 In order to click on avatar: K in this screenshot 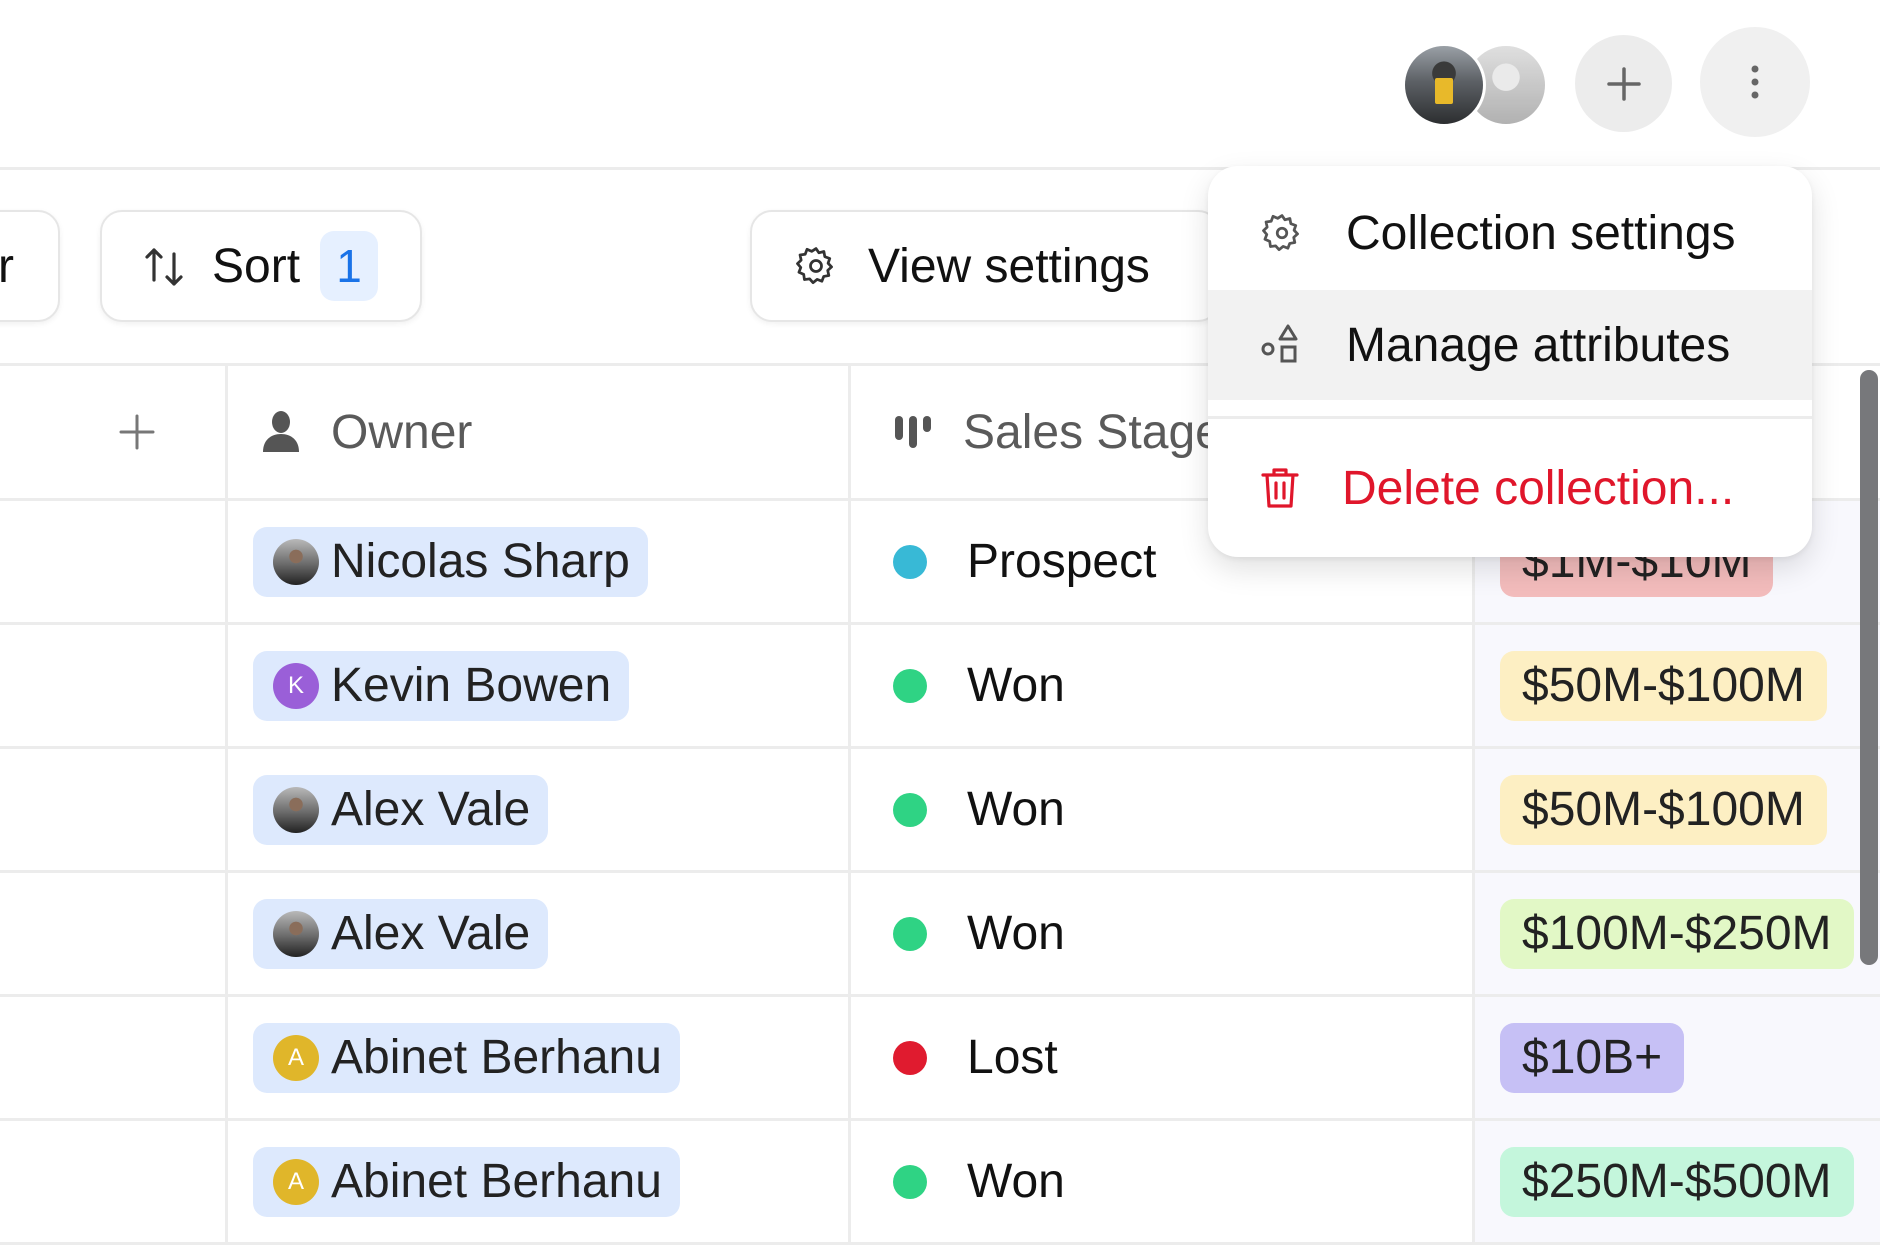, I will do `click(296, 685)`.